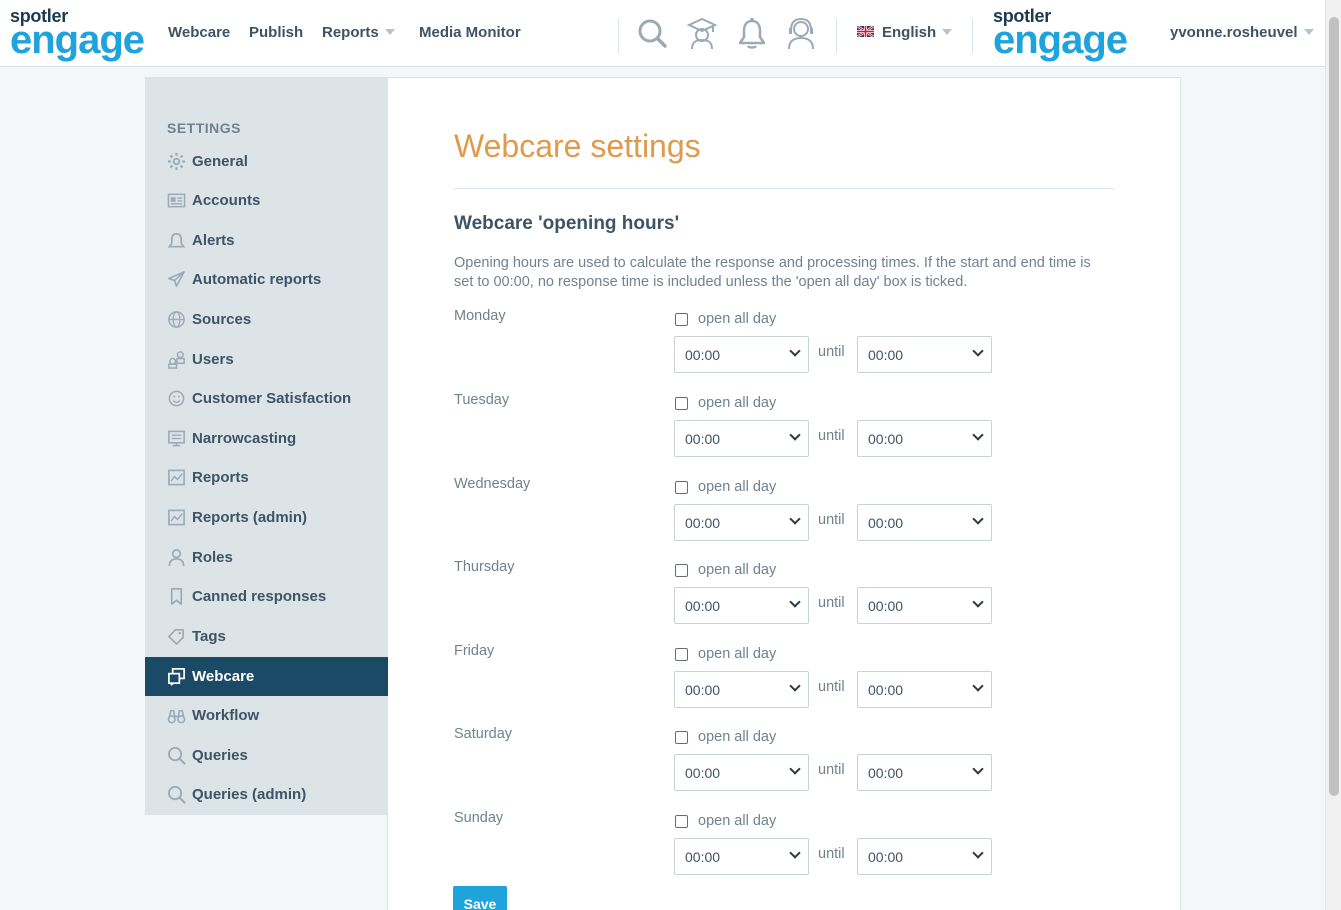 Image resolution: width=1341 pixels, height=910 pixels. Describe the element at coordinates (259, 596) in the screenshot. I see `sidebar-item-label: Canned responses` at that location.